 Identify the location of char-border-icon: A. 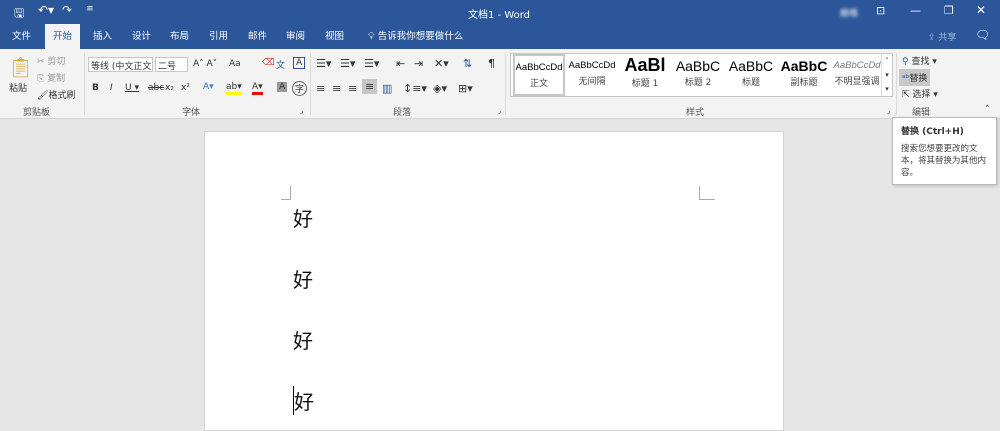
(299, 63).